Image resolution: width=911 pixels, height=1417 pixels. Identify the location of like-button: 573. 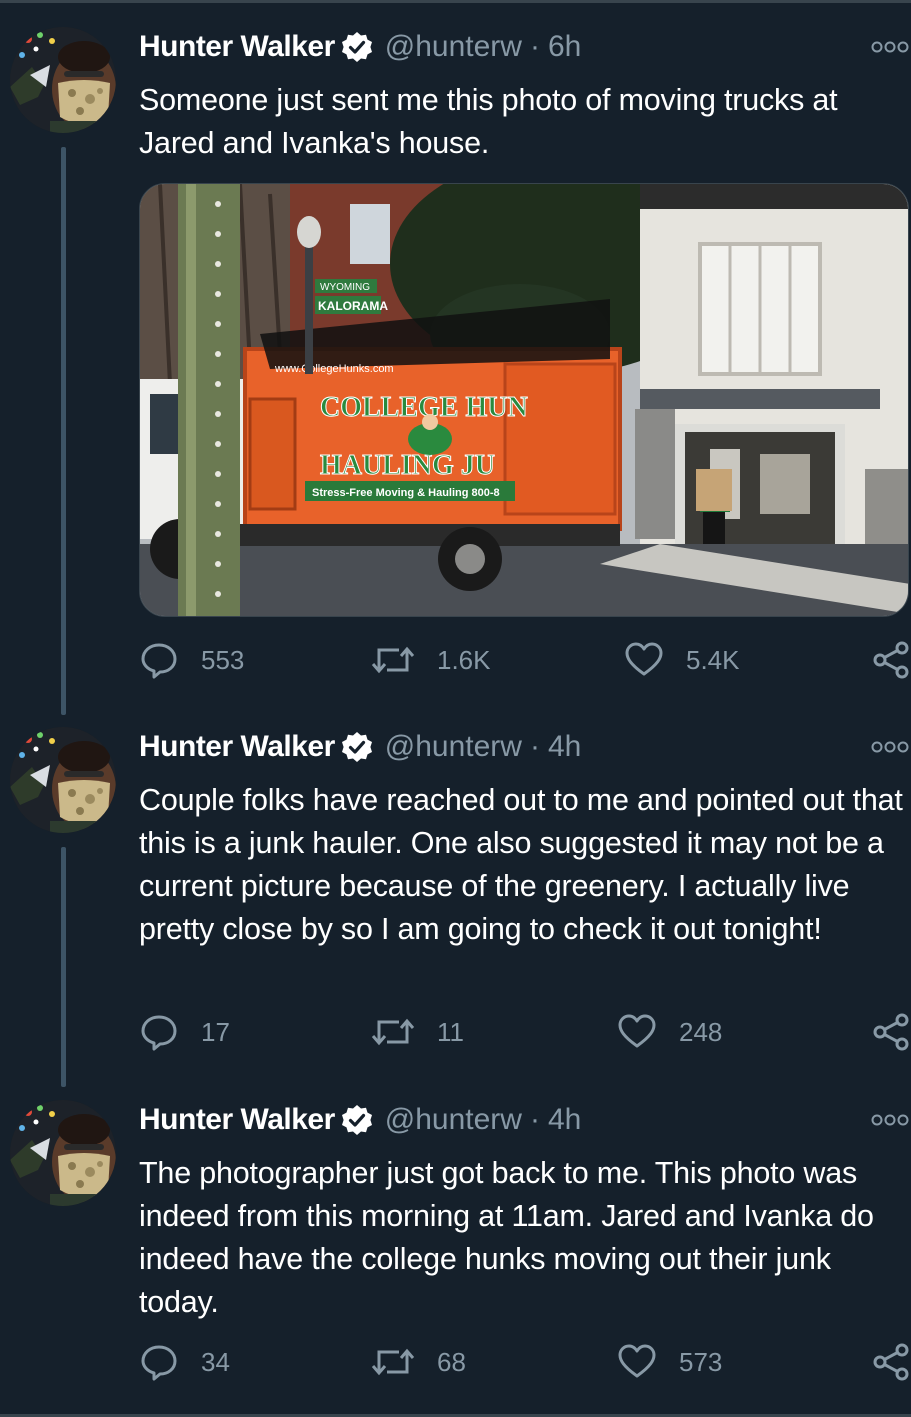
(669, 1362).